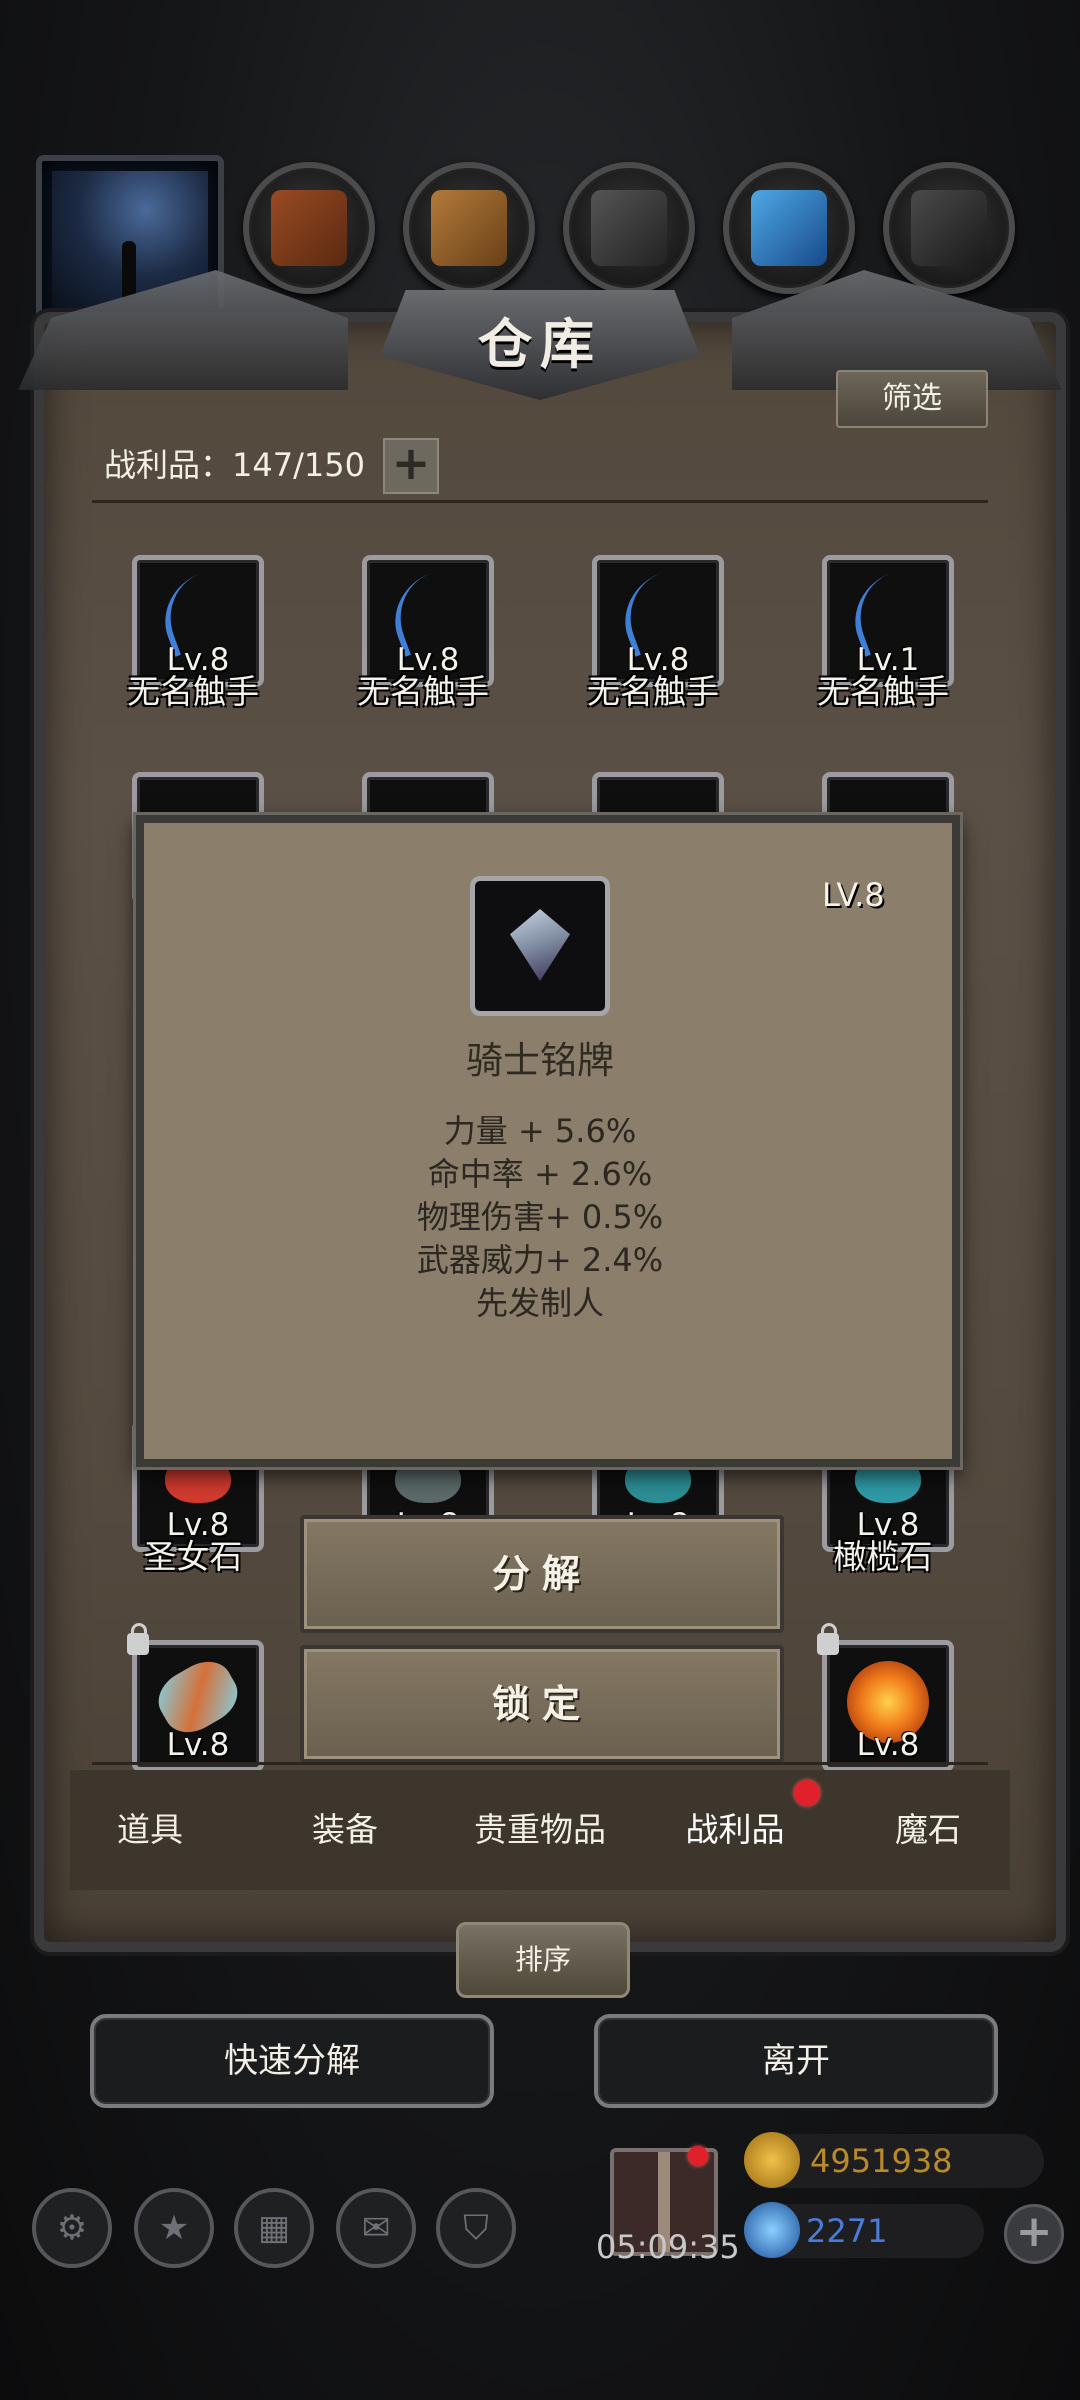 This screenshot has height=2400, width=1080. What do you see at coordinates (540, 1131) in the screenshot?
I see `tooltip-stat: 力量 + 5.6%` at bounding box center [540, 1131].